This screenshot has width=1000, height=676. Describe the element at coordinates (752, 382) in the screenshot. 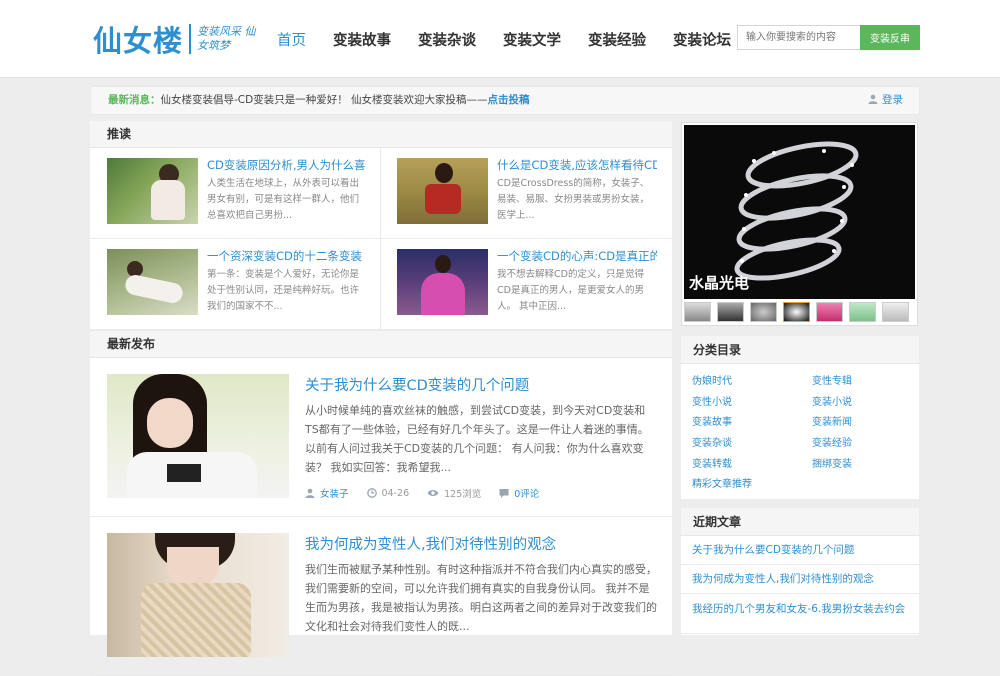

I see `category-link: 伪娘时代` at that location.